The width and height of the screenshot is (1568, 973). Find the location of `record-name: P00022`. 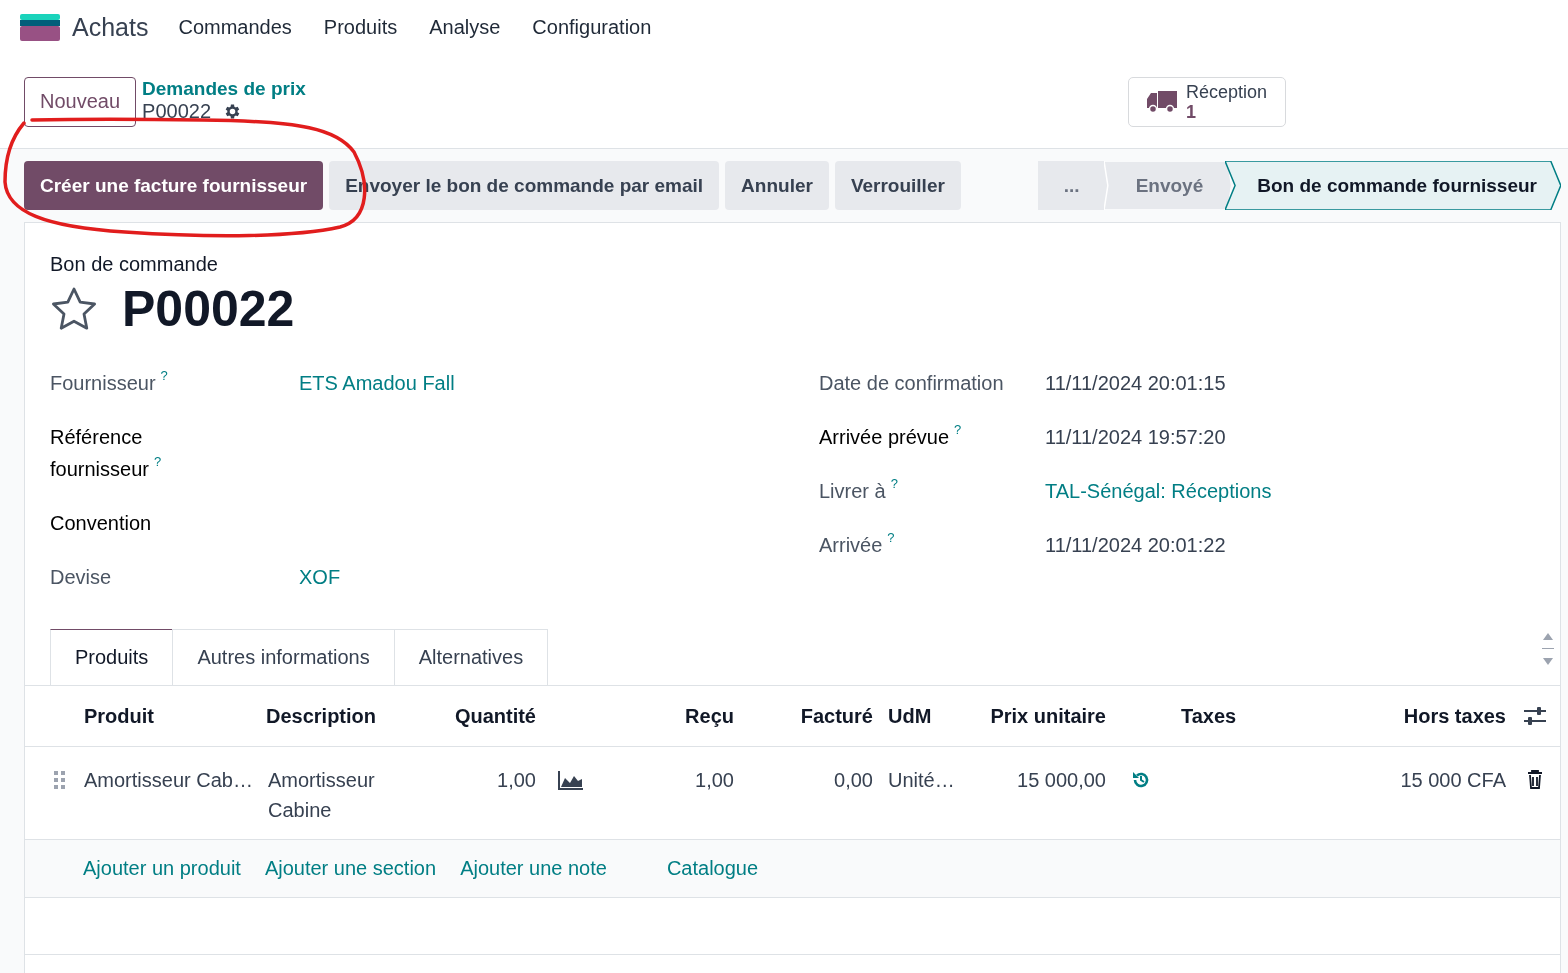

record-name: P00022 is located at coordinates (177, 111).